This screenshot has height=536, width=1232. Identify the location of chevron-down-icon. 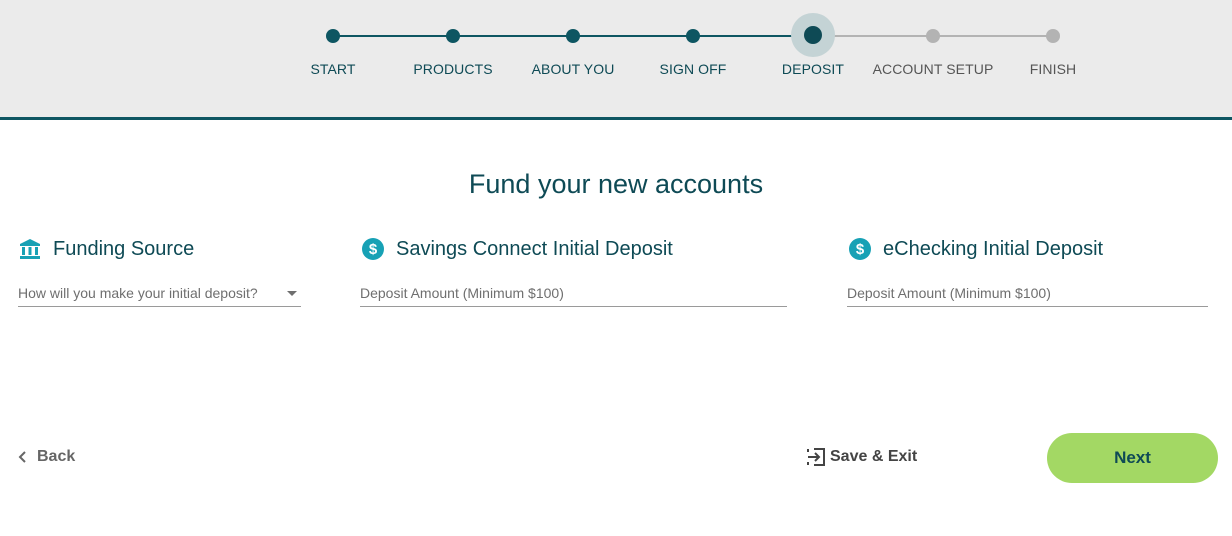
(292, 293).